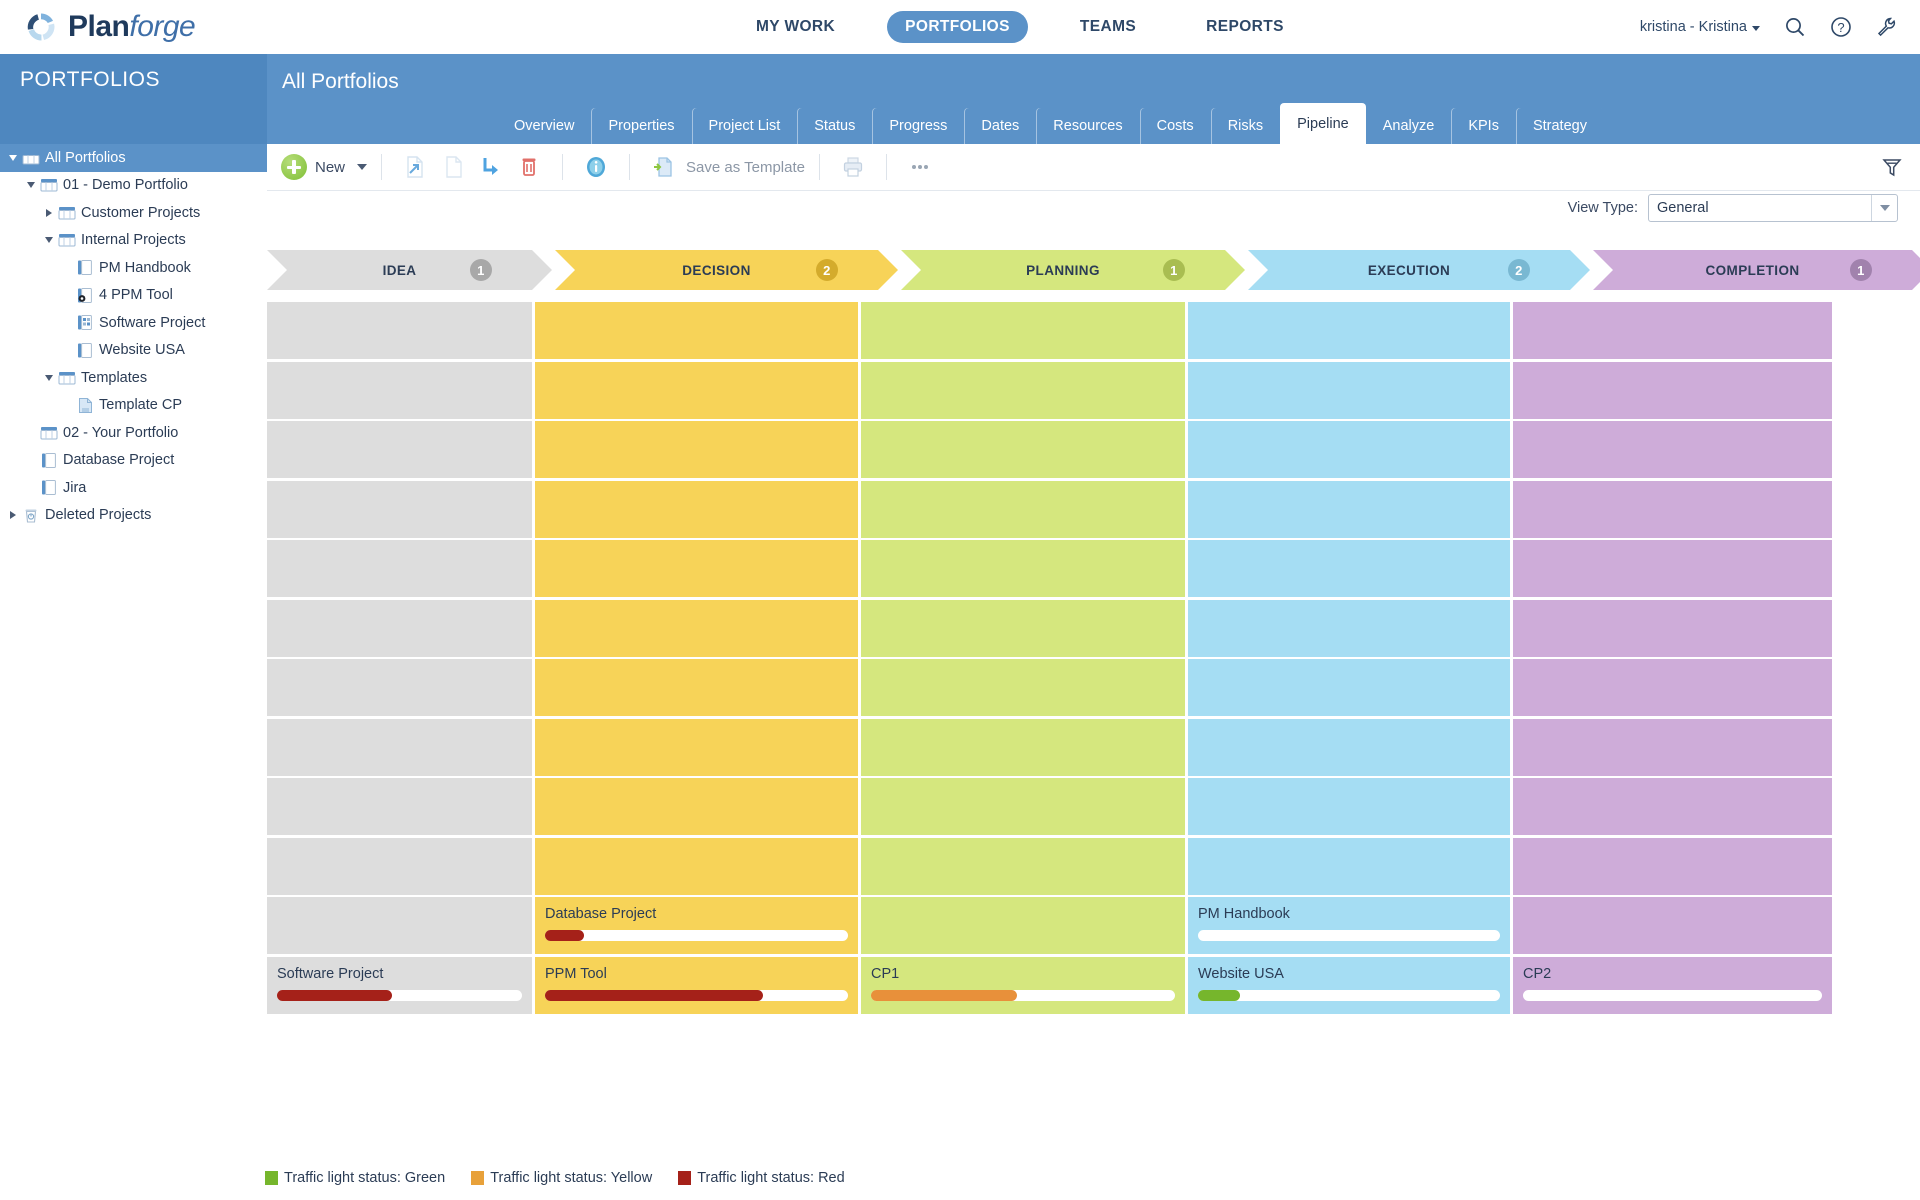  Describe the element at coordinates (330, 974) in the screenshot. I see `project-card-title: Software Project` at that location.